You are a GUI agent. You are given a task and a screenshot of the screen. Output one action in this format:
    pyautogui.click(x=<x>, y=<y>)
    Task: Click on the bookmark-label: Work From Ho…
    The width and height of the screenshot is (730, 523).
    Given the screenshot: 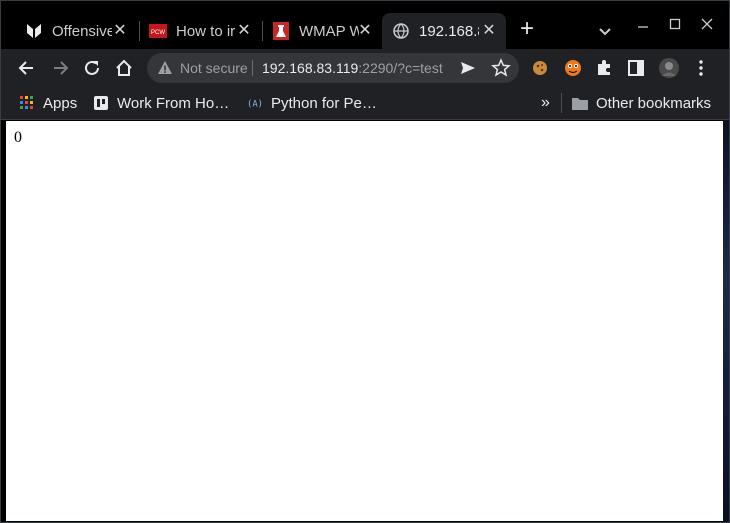 What is the action you would take?
    pyautogui.click(x=173, y=103)
    